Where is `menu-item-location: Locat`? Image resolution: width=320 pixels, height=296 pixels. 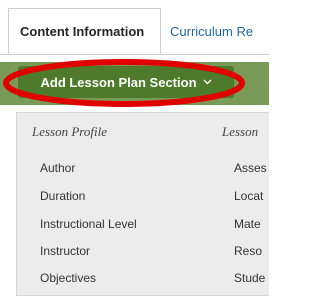 menu-item-location: Locat is located at coordinates (248, 196).